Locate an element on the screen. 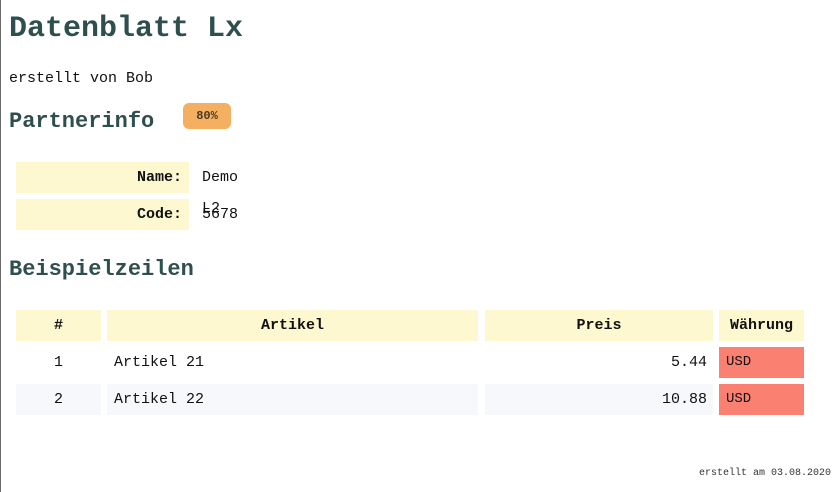  row-price: 10.88 is located at coordinates (599, 399).